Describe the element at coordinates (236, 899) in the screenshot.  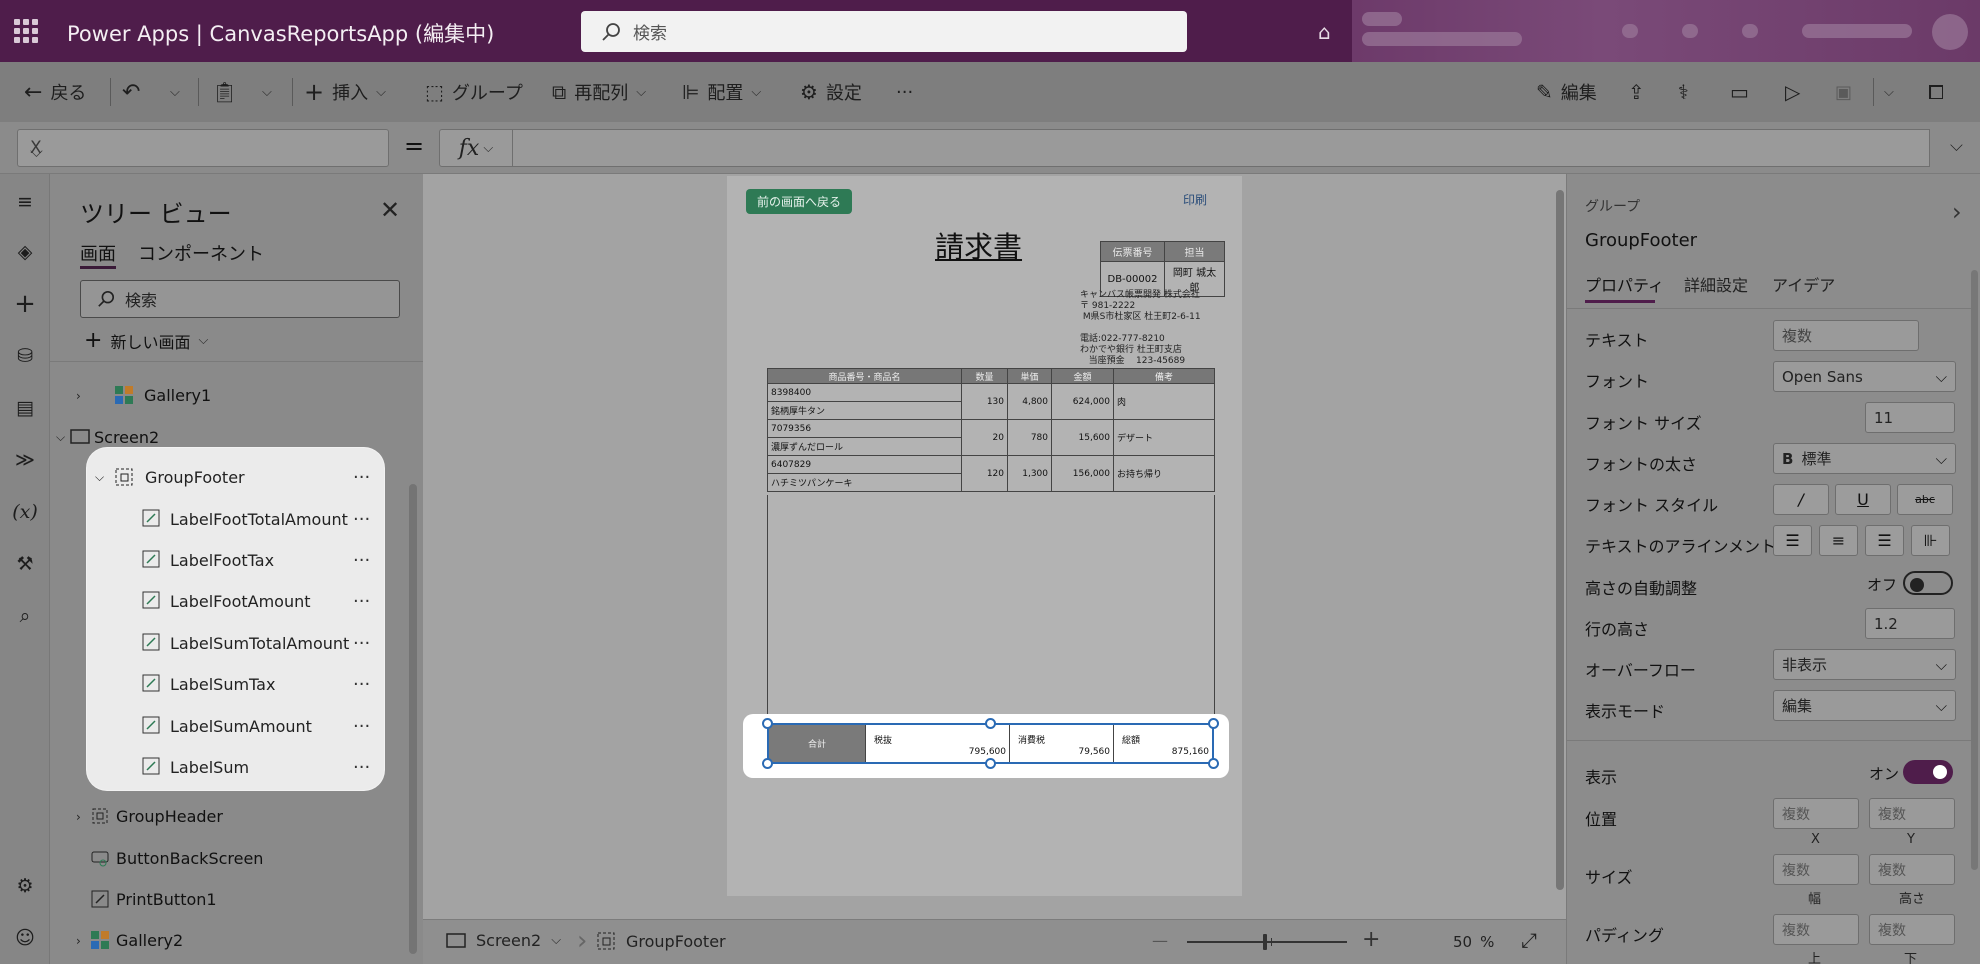
I see `tree-item-printbutton1: PrintButton1` at that location.